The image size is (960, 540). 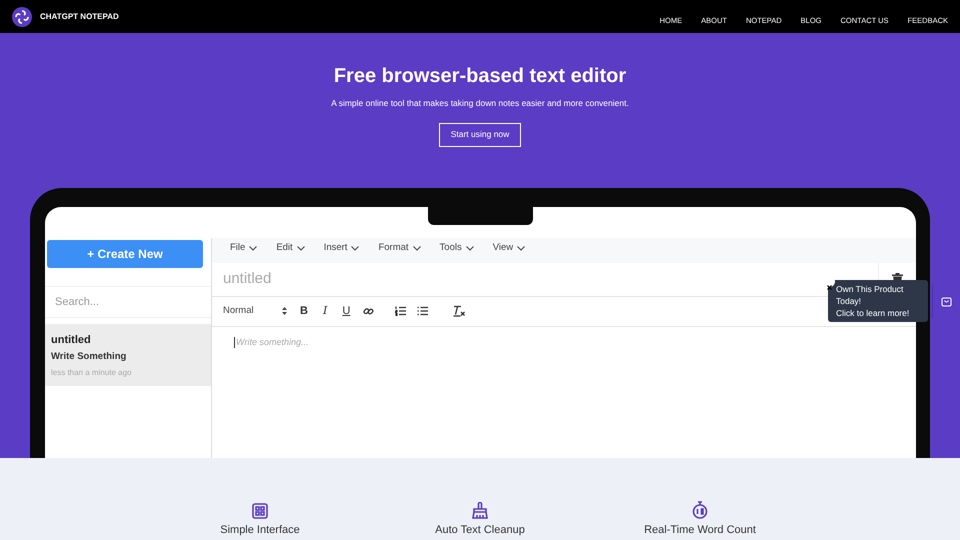 I want to click on feature-title: Simple Interface, so click(x=260, y=530).